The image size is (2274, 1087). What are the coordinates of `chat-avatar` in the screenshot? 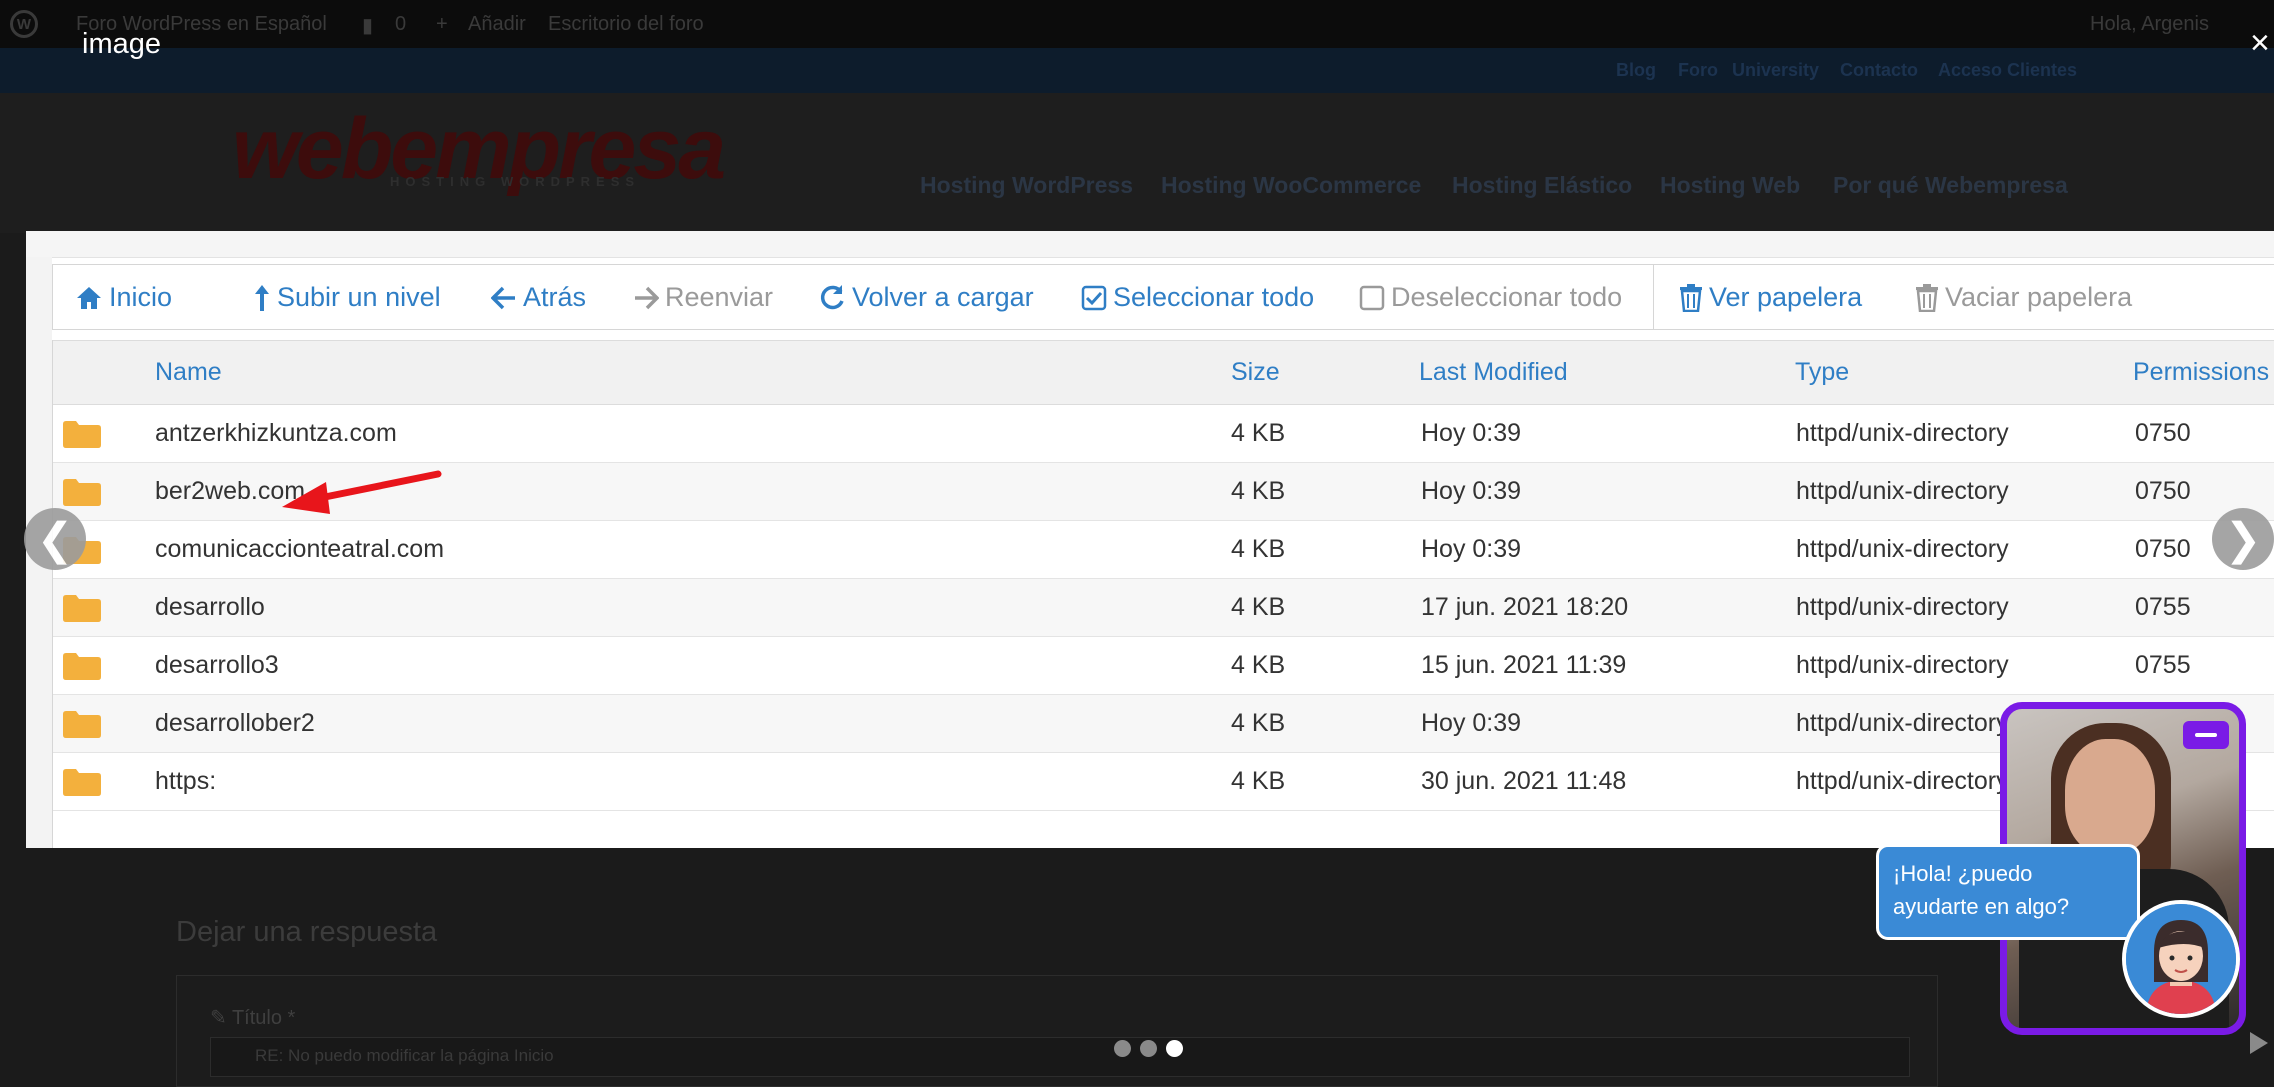 It's located at (2181, 959).